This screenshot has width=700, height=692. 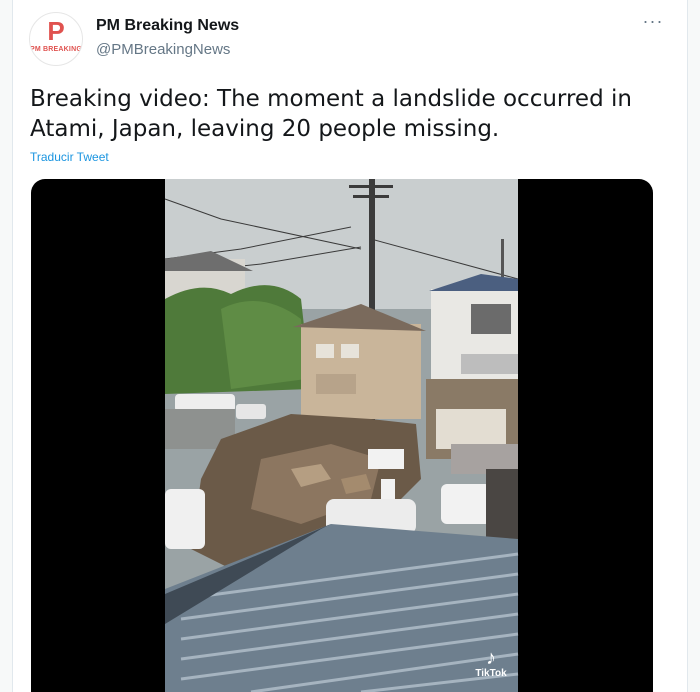 I want to click on tiktok-label: TikTok, so click(x=491, y=673).